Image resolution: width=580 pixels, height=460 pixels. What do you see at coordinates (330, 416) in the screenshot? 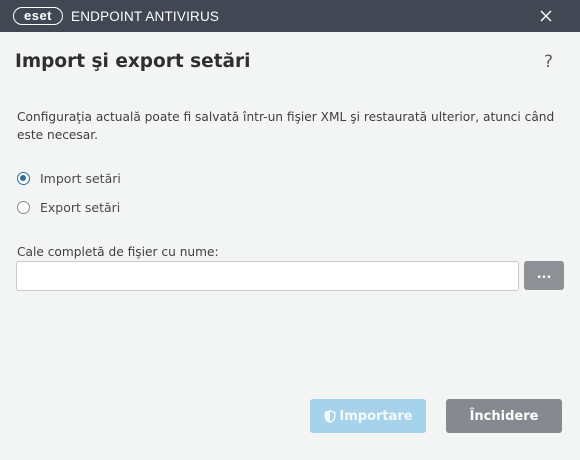
I see `shield-icon` at bounding box center [330, 416].